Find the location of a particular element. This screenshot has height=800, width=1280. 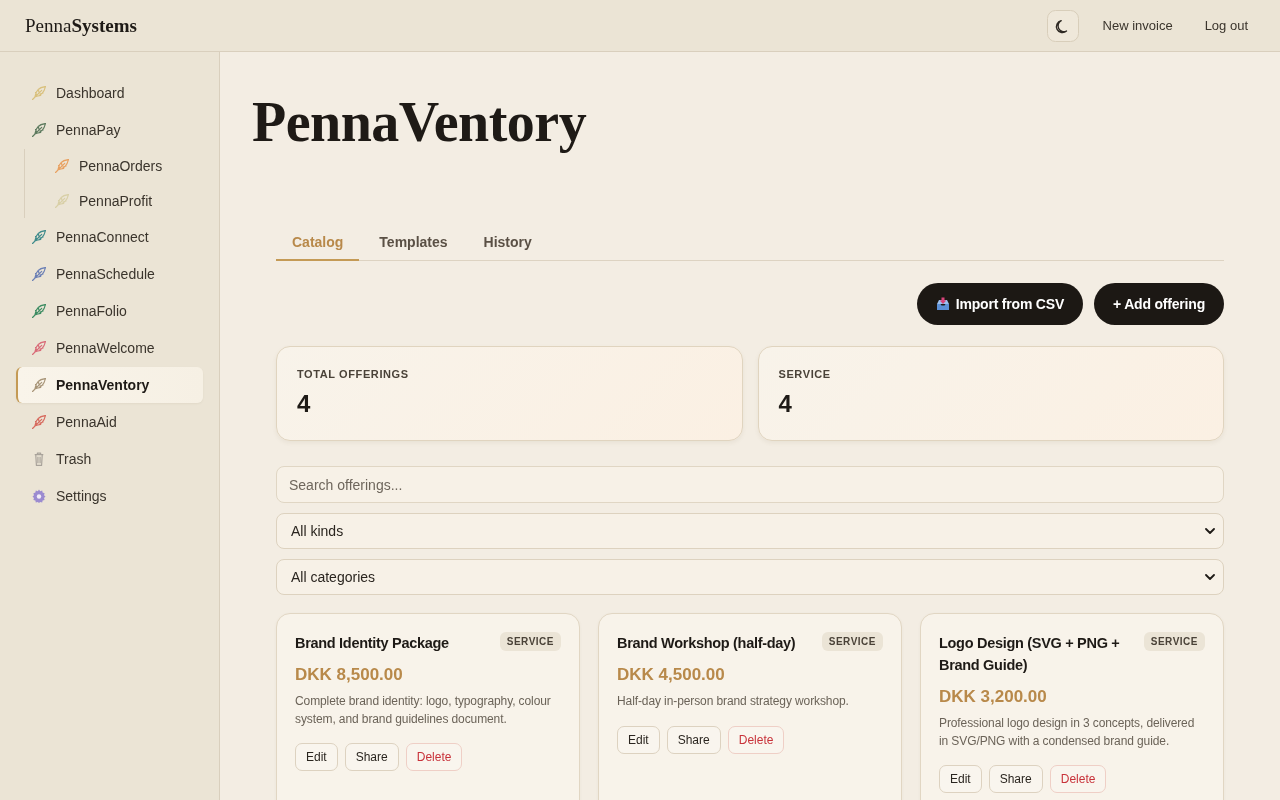

sidebar-item: PennaFolio is located at coordinates (109, 311).